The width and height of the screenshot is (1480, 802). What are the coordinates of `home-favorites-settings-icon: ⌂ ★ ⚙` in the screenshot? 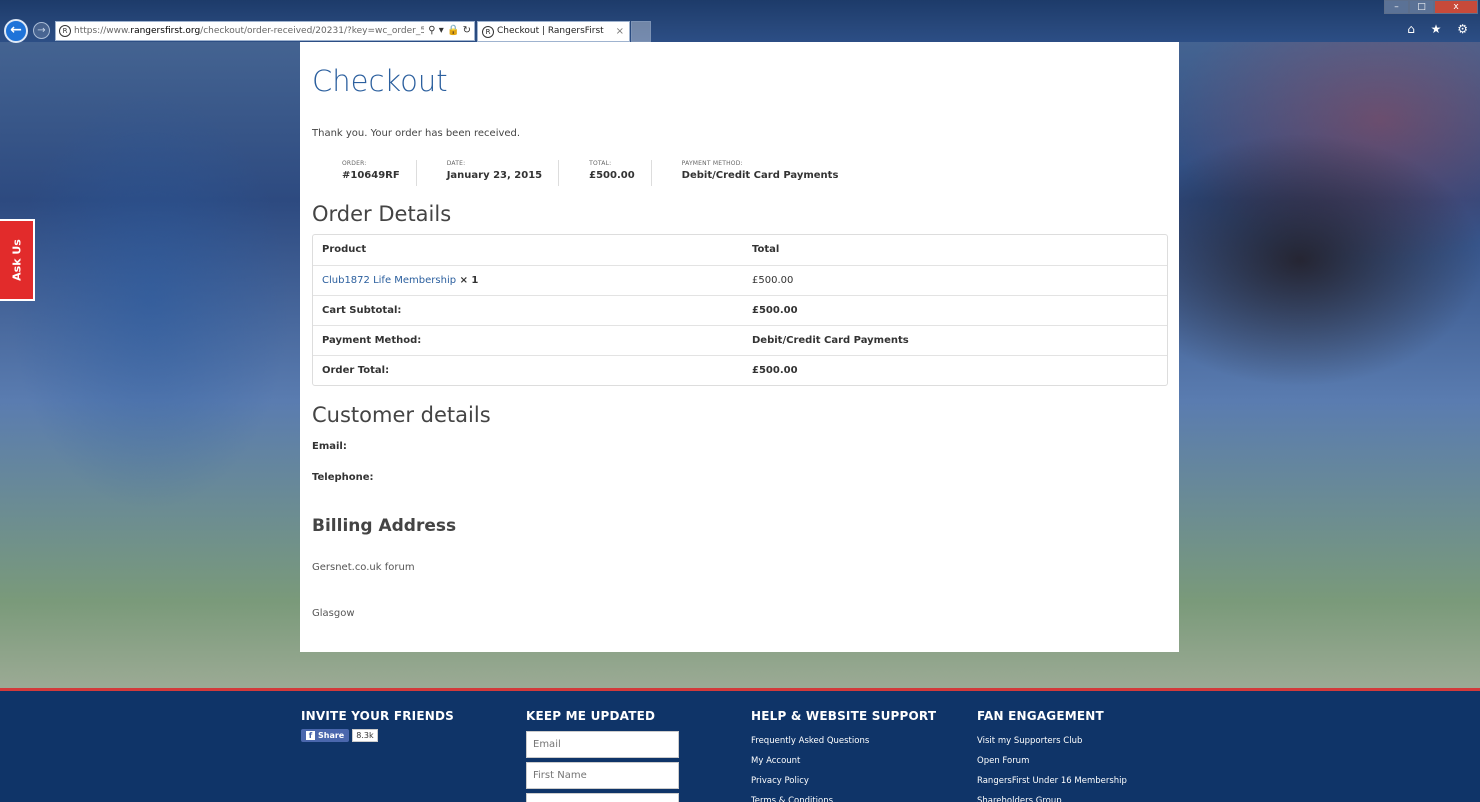 It's located at (1440, 29).